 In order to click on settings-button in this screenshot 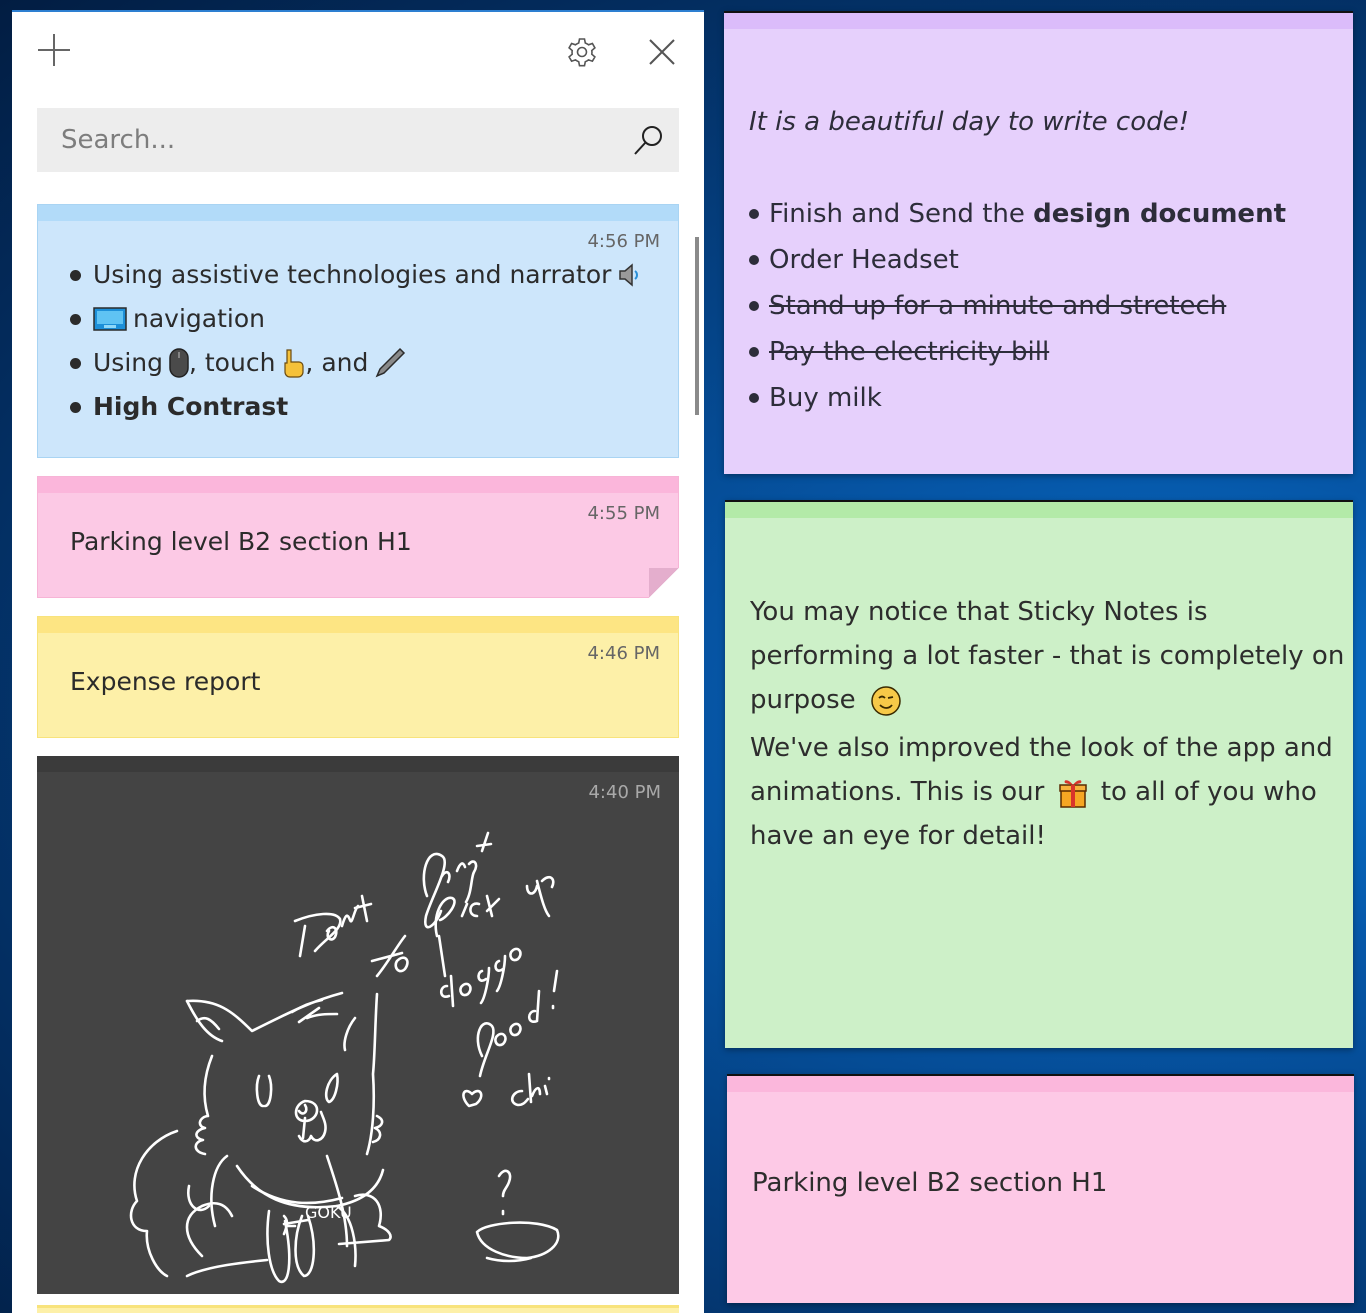, I will do `click(582, 52)`.